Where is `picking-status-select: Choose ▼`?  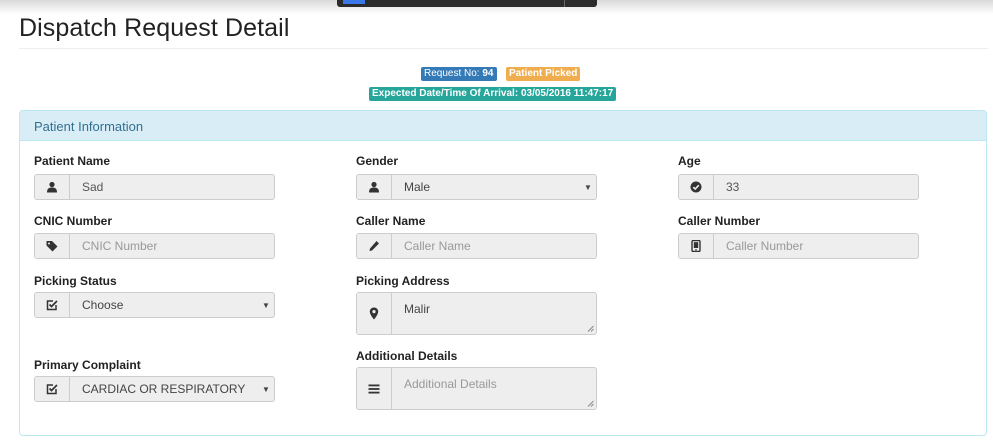 picking-status-select: Choose ▼ is located at coordinates (154, 305).